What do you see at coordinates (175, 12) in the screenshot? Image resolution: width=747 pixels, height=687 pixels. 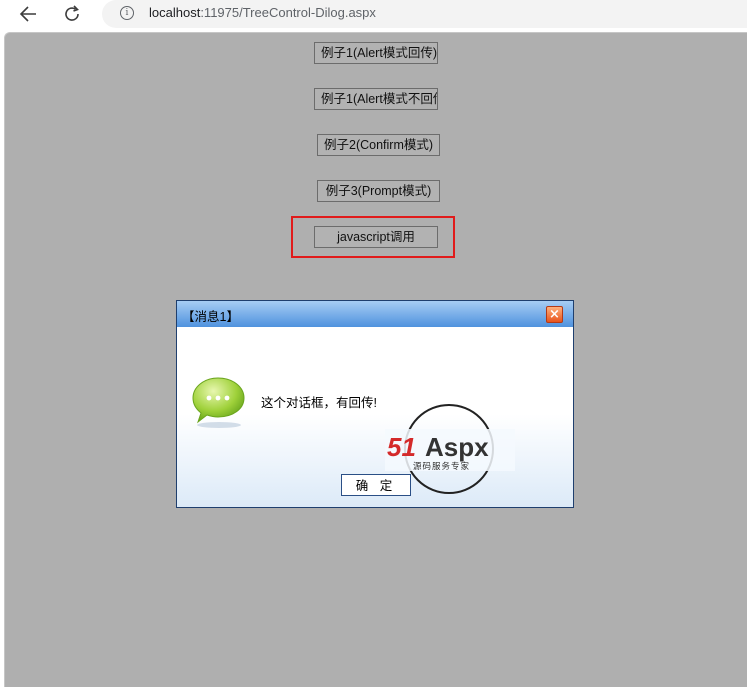 I see `url-host: localhost` at bounding box center [175, 12].